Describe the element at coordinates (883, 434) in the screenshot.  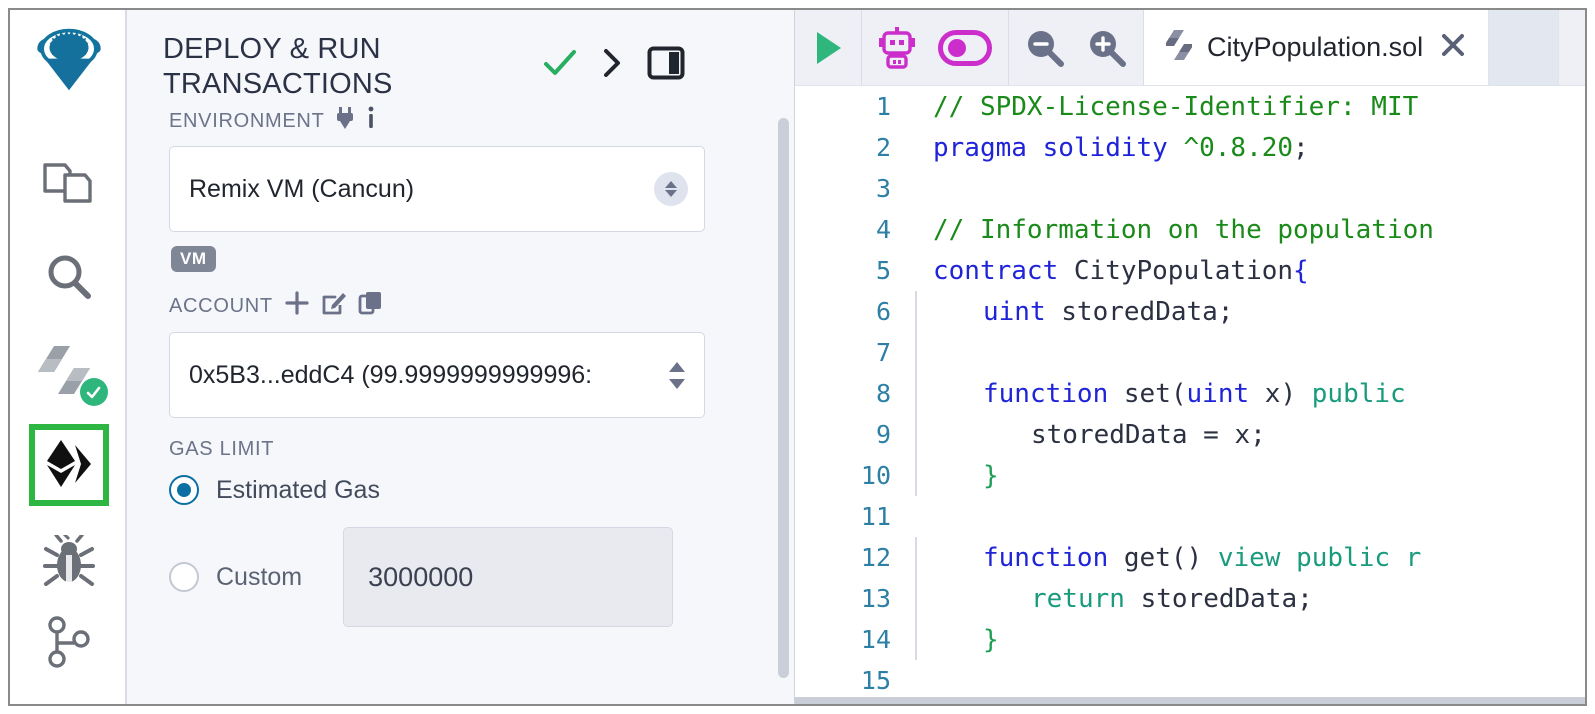
I see `line-number: 9` at that location.